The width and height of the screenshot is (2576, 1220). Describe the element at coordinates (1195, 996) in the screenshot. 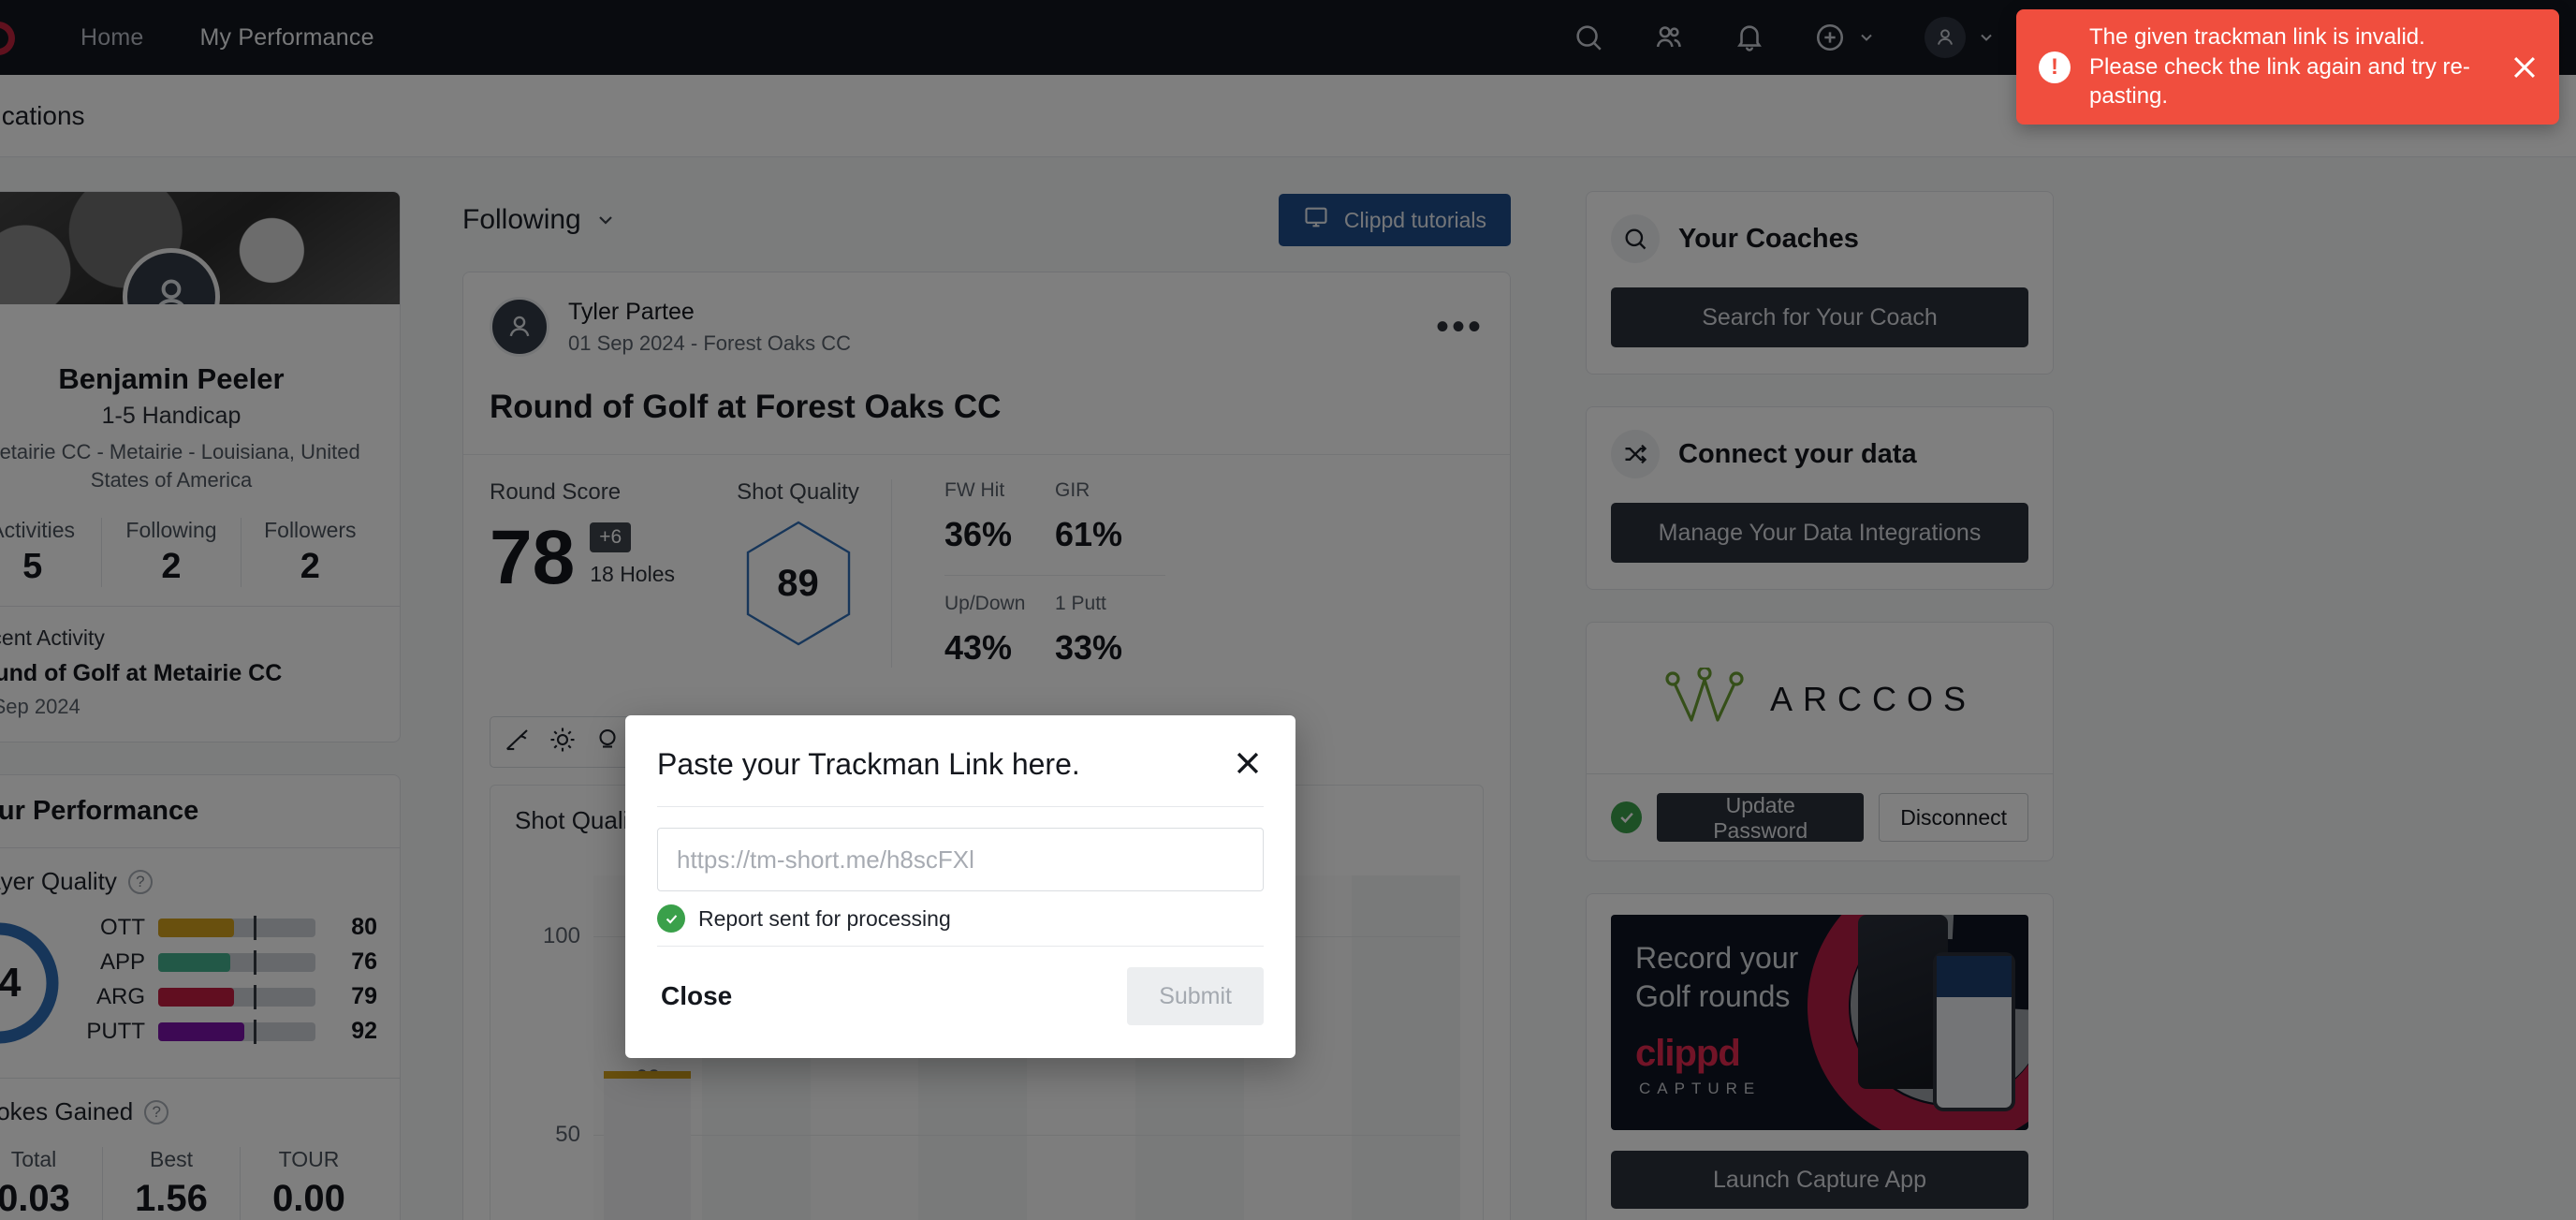

I see `modal-submit-button: Submit` at that location.